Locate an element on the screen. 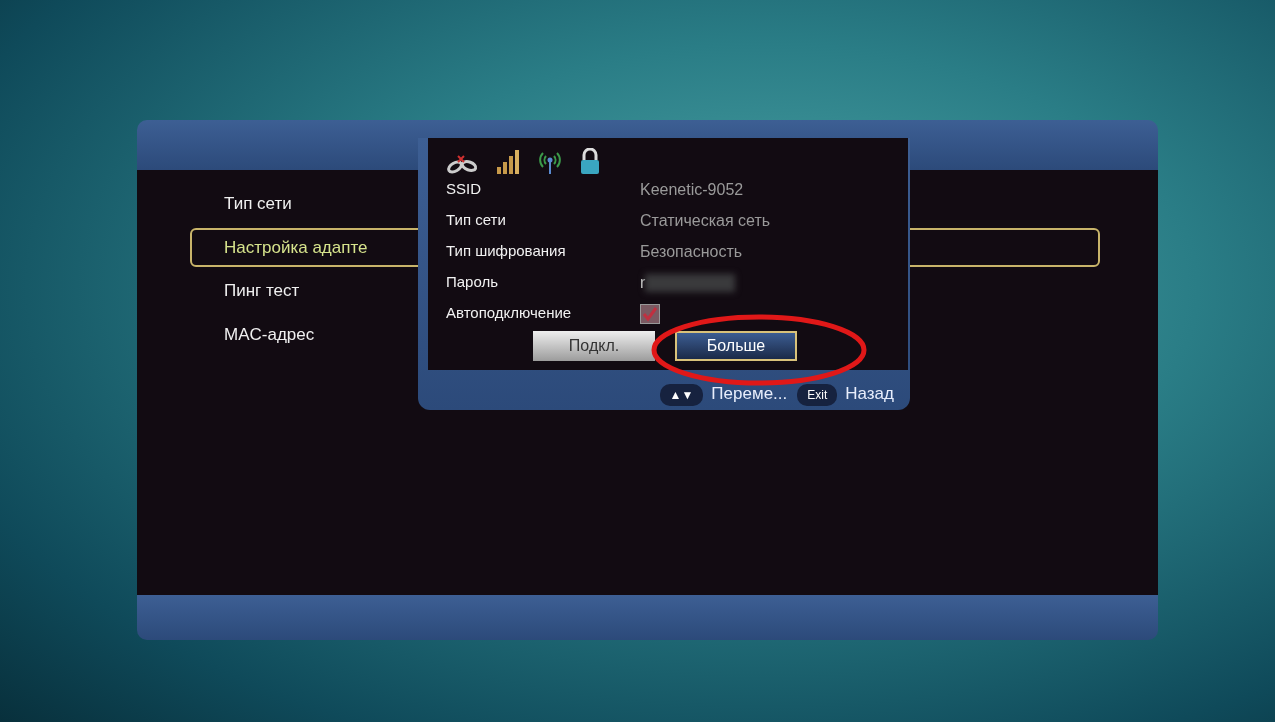 Image resolution: width=1275 pixels, height=722 pixels. more-button: Больше is located at coordinates (736, 346).